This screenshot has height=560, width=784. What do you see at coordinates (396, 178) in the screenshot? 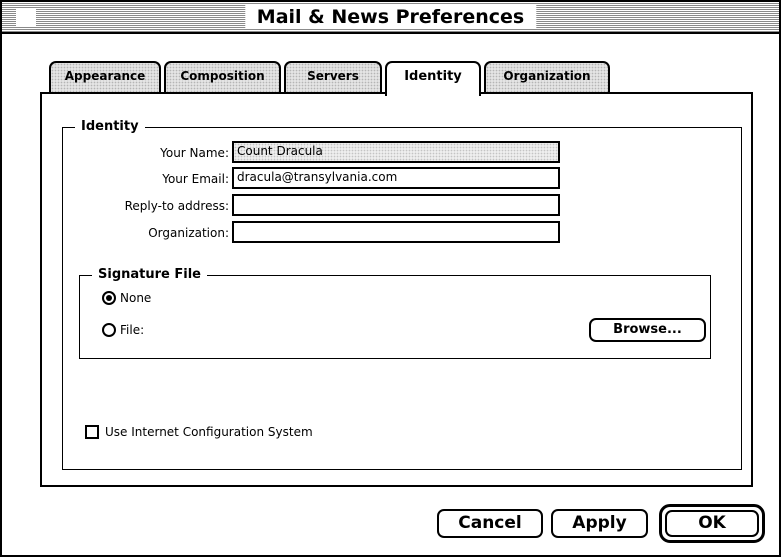
I see `your-email-field: dracula@transylvania.com` at bounding box center [396, 178].